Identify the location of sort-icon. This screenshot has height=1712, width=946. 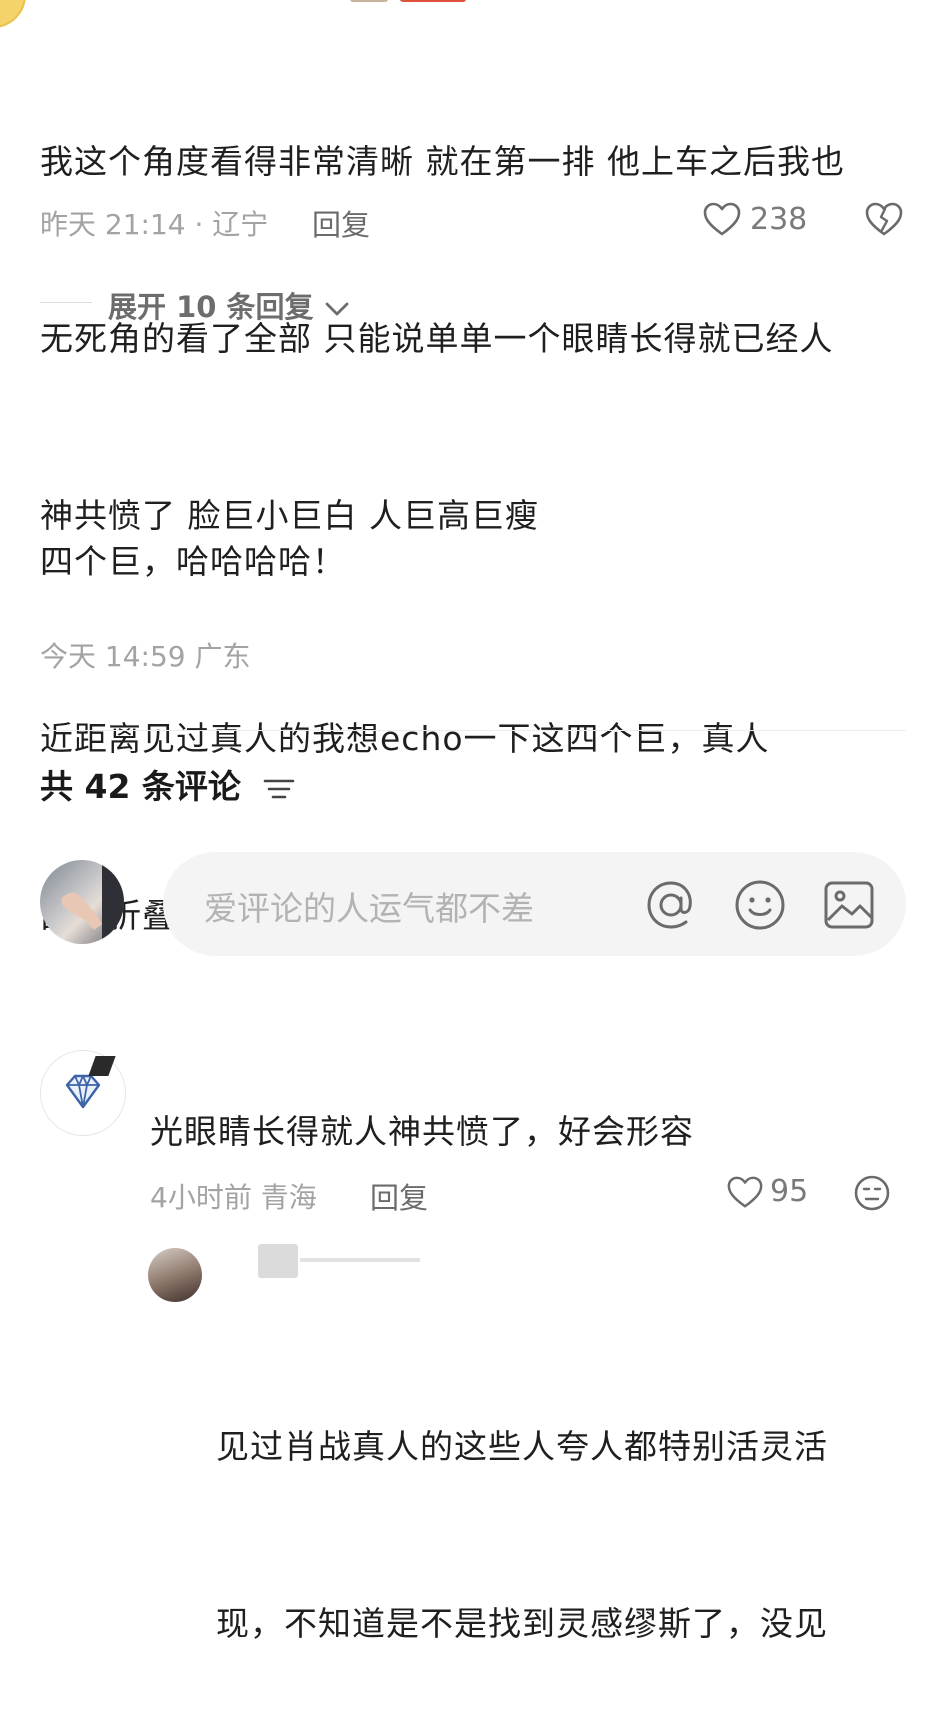
(279, 789).